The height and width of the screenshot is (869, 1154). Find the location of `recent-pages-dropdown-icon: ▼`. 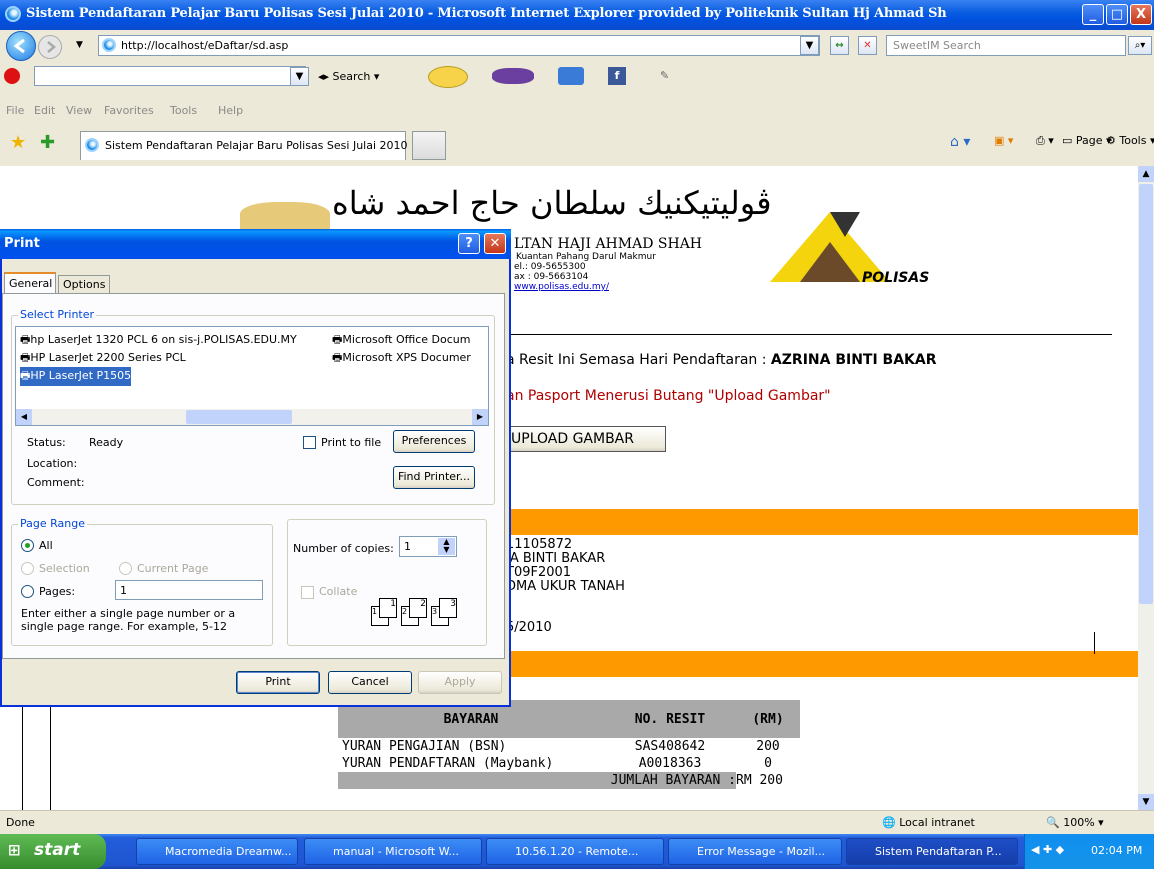

recent-pages-dropdown-icon: ▼ is located at coordinates (79, 45).